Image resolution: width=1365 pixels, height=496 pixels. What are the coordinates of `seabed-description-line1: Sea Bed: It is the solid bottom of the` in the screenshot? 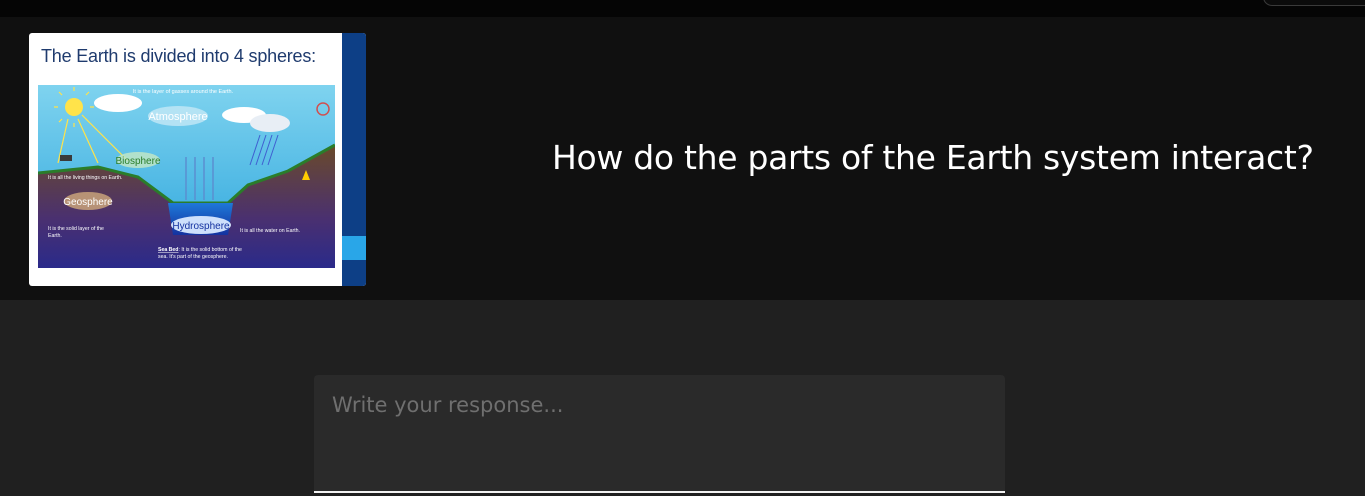 It's located at (200, 250).